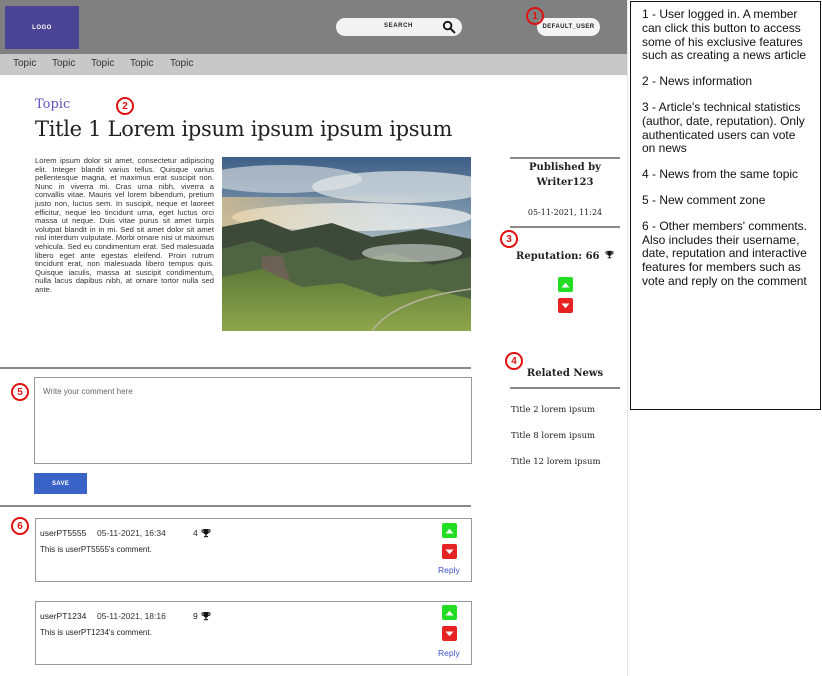  Describe the element at coordinates (509, 239) in the screenshot. I see `marker-3: 3` at that location.